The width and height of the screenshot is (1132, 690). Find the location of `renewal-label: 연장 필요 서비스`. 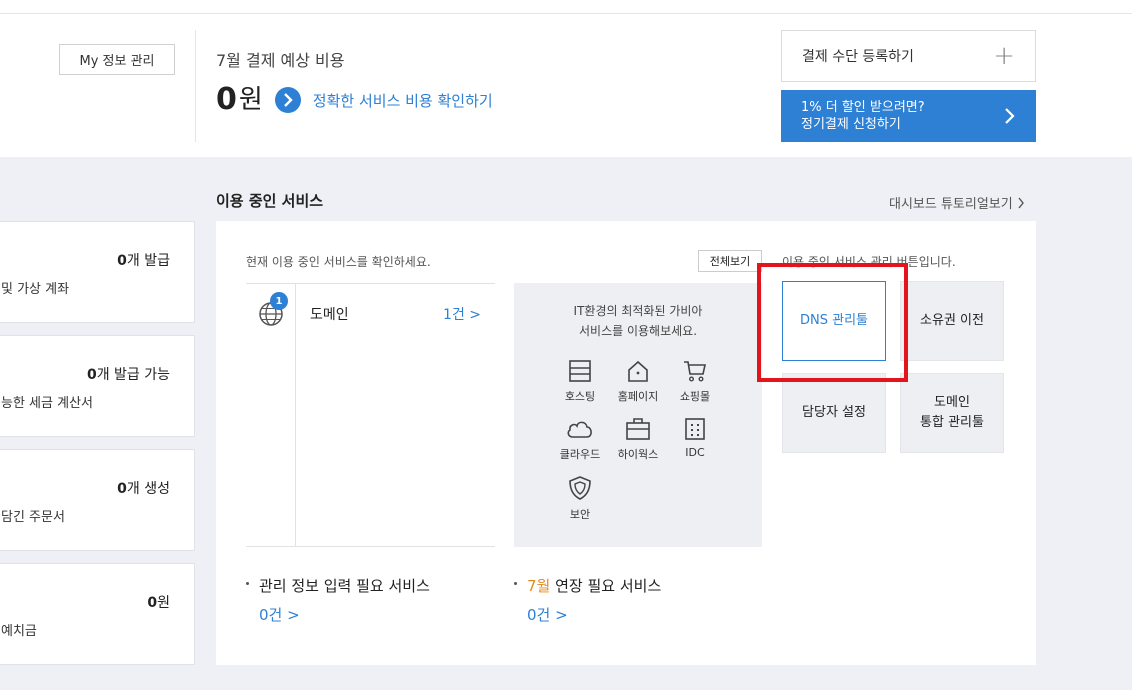

renewal-label: 연장 필요 서비스 is located at coordinates (606, 586).